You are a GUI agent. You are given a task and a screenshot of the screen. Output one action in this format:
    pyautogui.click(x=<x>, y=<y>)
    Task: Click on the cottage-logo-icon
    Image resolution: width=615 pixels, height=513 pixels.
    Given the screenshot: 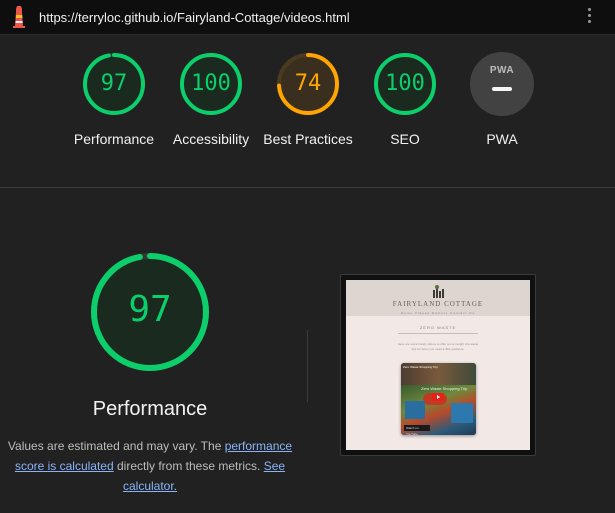 What is the action you would take?
    pyautogui.click(x=438, y=291)
    